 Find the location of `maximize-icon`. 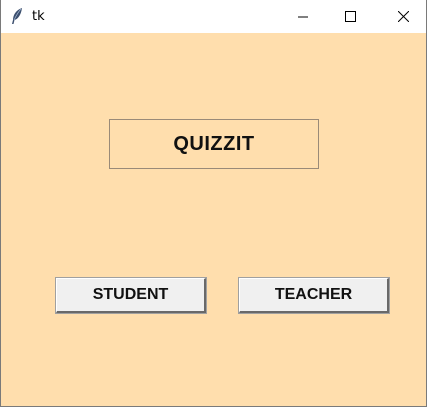

maximize-icon is located at coordinates (350, 16).